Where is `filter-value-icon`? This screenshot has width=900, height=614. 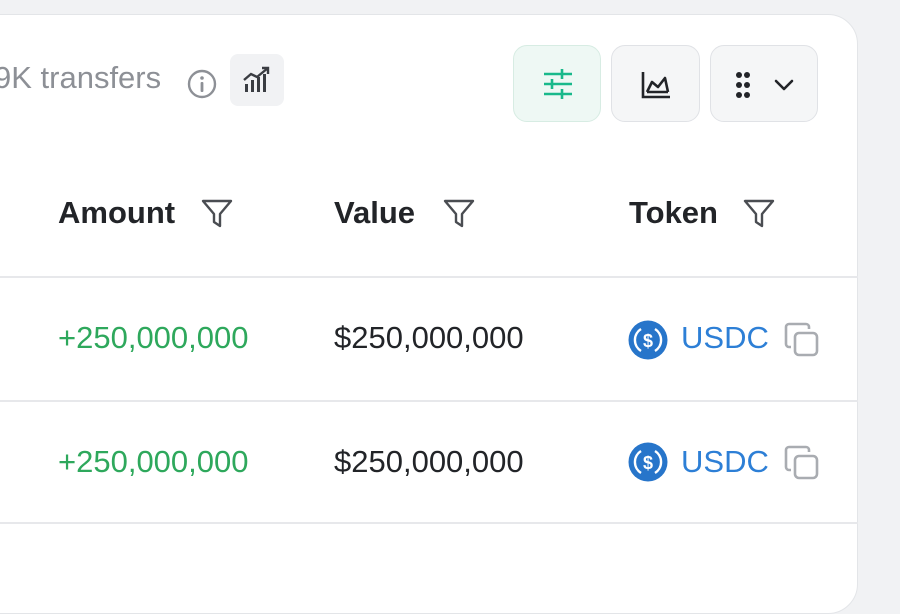 filter-value-icon is located at coordinates (459, 214).